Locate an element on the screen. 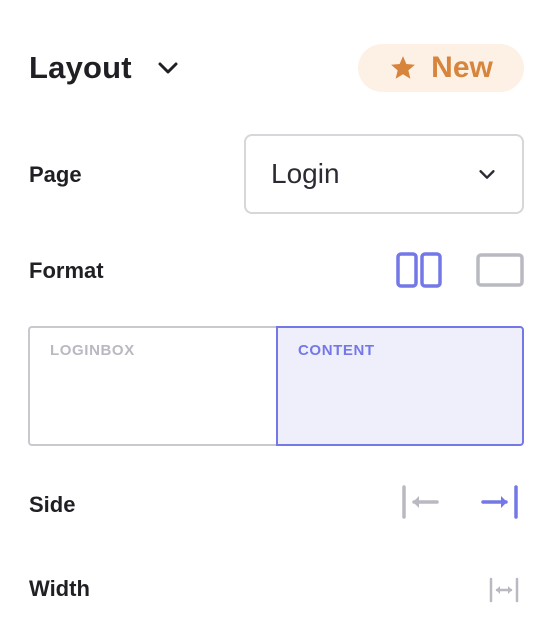 The width and height of the screenshot is (556, 626). side-label: Side is located at coordinates (52, 504).